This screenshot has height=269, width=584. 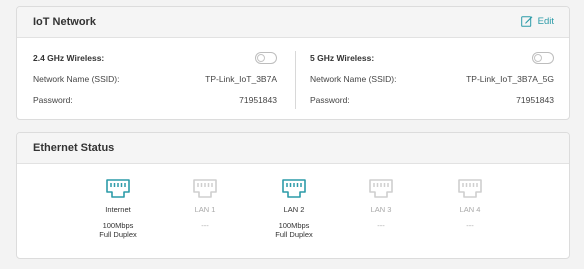 I want to click on password-24-value: 71951843, so click(x=258, y=100).